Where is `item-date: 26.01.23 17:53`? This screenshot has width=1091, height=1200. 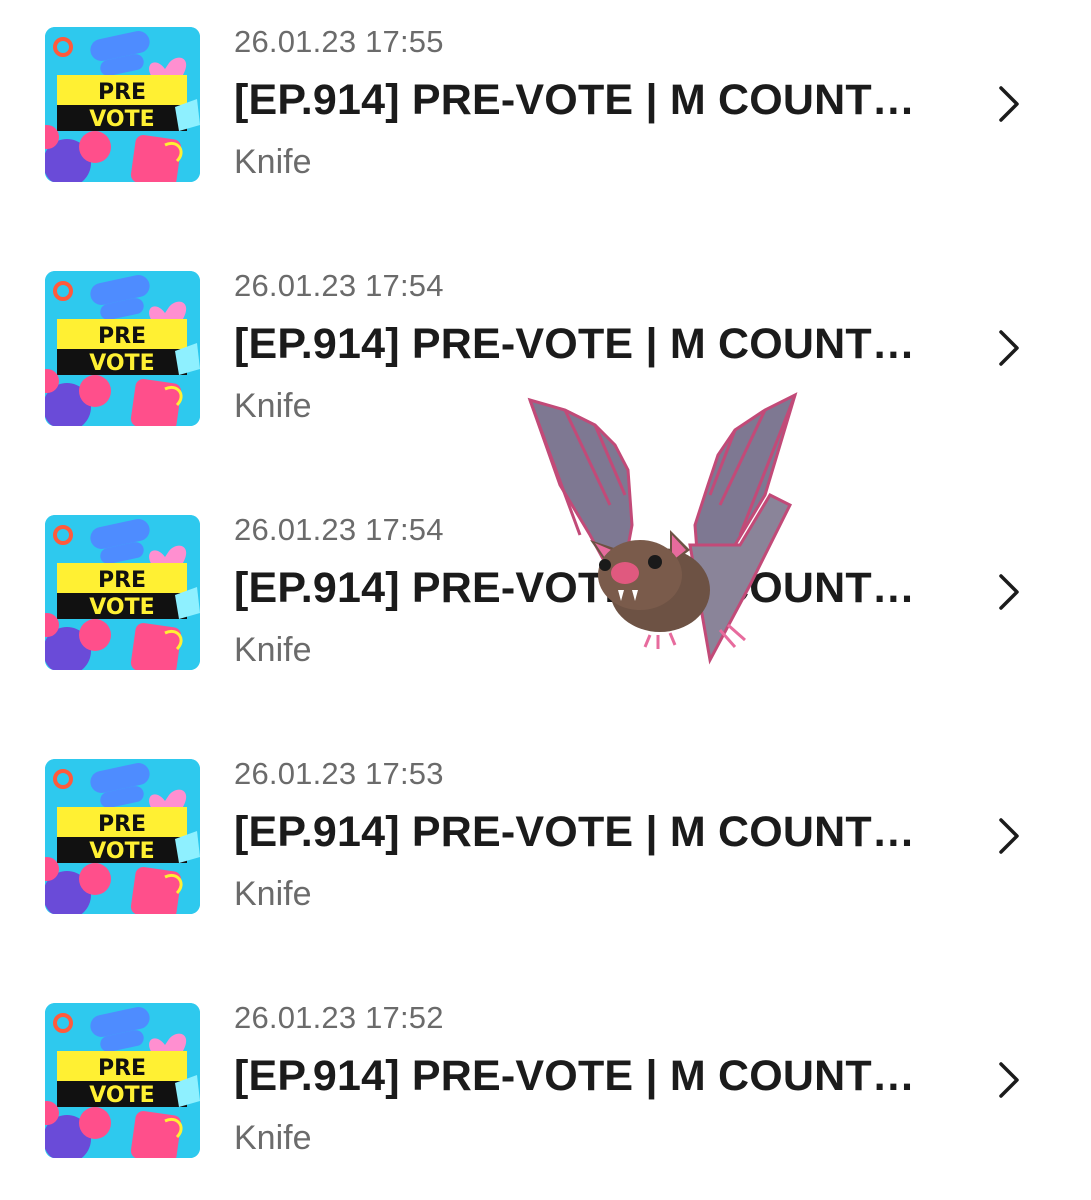 item-date: 26.01.23 17:53 is located at coordinates (339, 773).